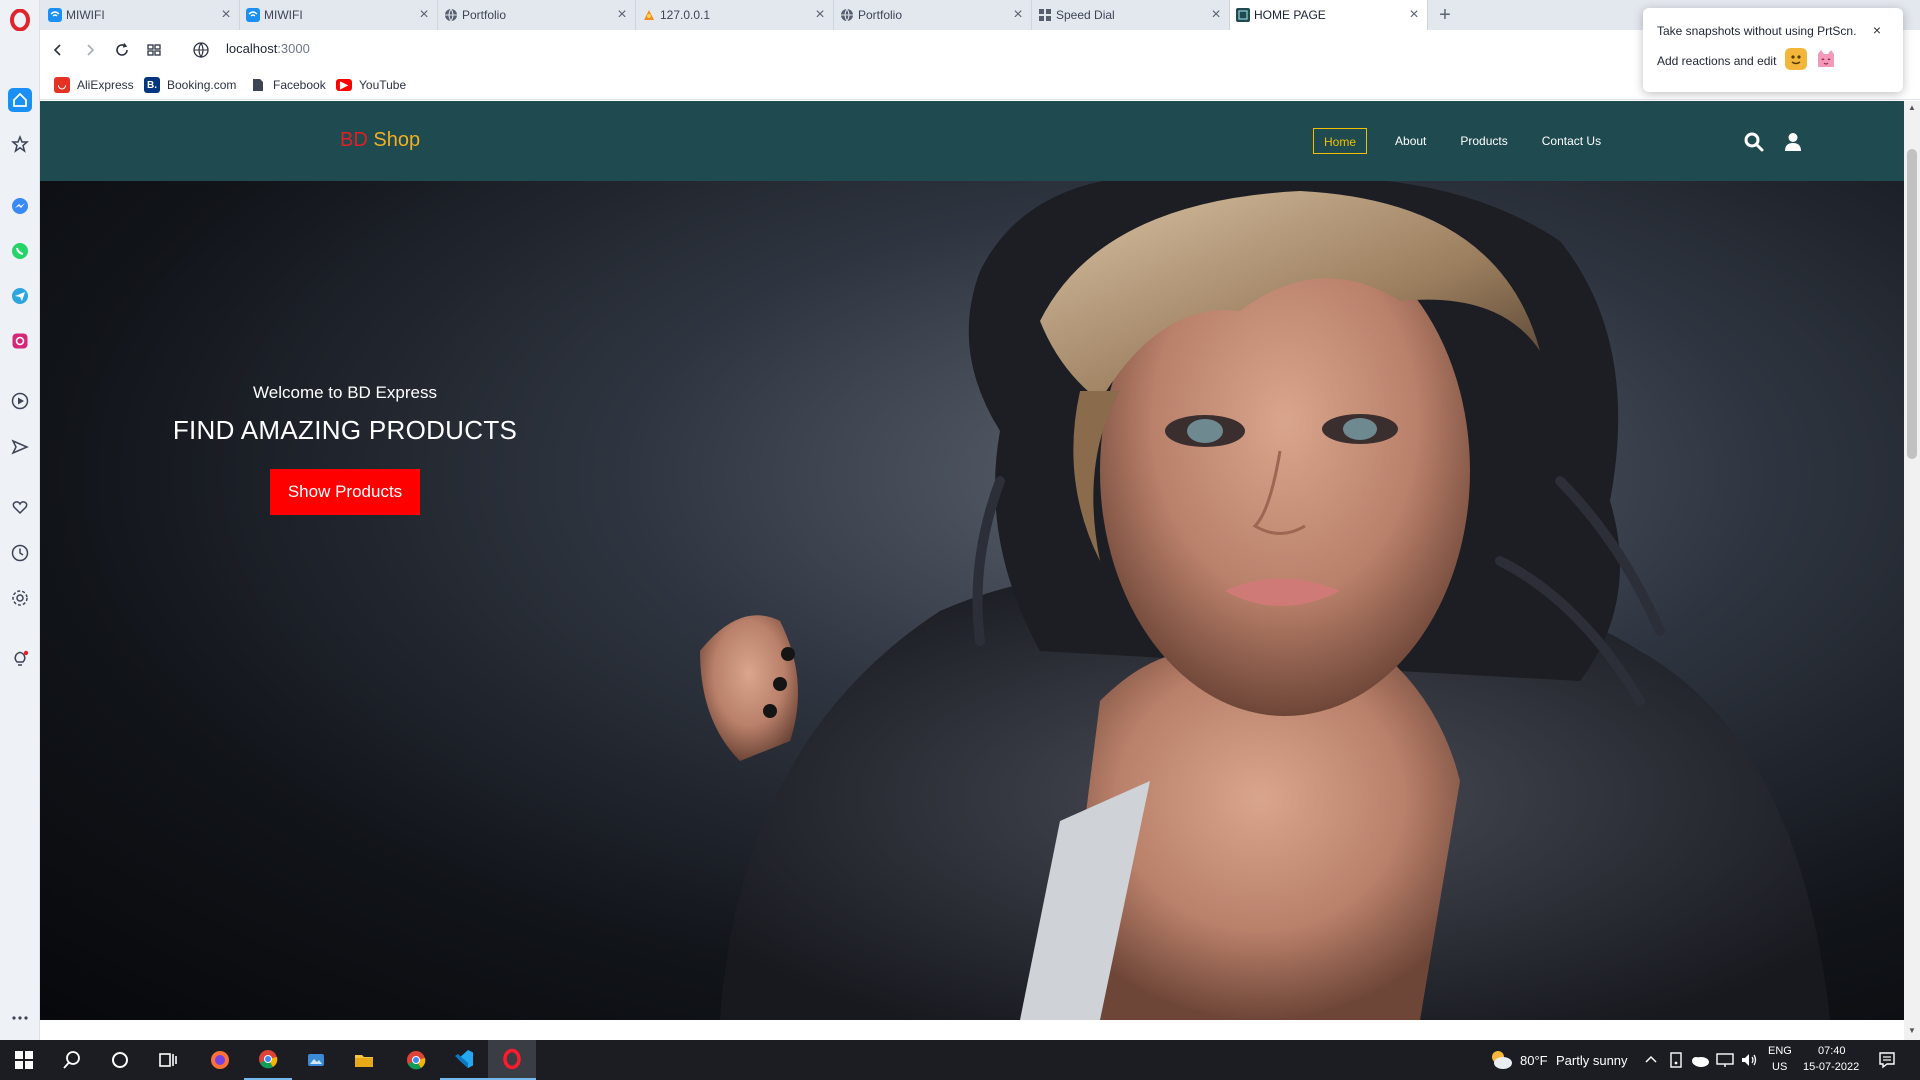  I want to click on star-icon, so click(20, 144).